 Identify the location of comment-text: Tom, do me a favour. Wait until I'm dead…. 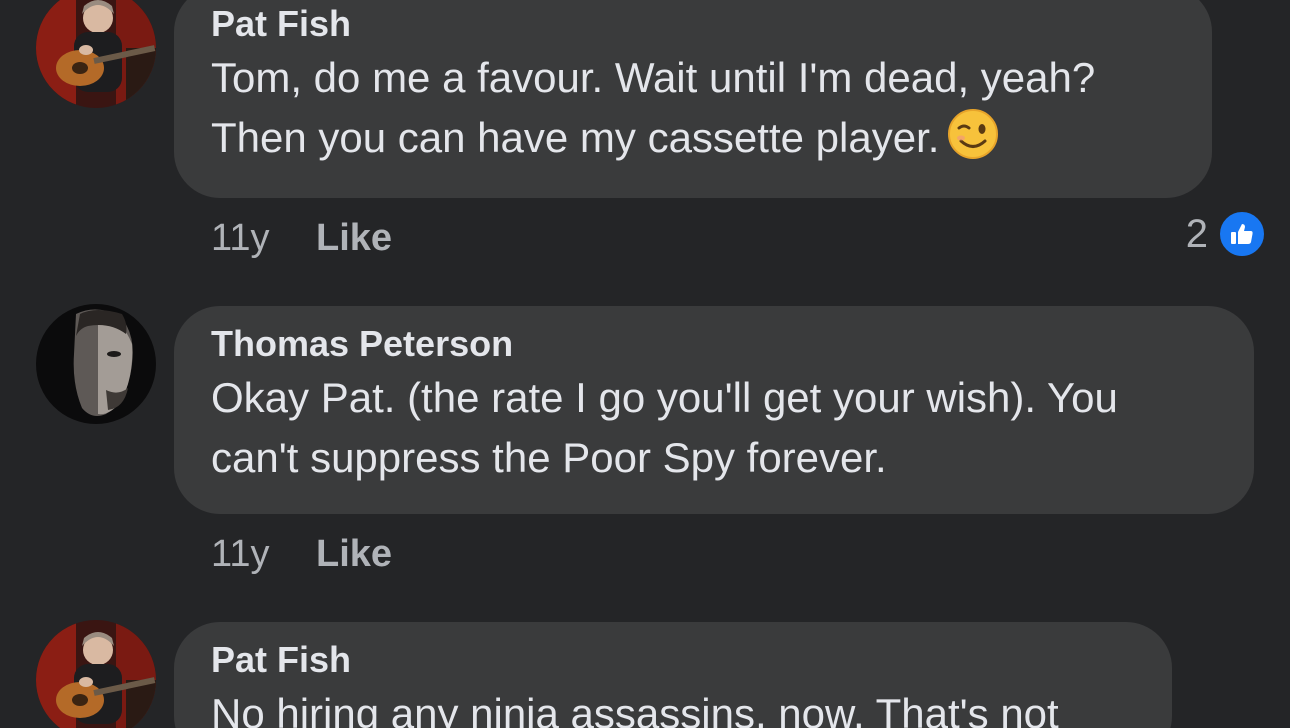
(692, 112).